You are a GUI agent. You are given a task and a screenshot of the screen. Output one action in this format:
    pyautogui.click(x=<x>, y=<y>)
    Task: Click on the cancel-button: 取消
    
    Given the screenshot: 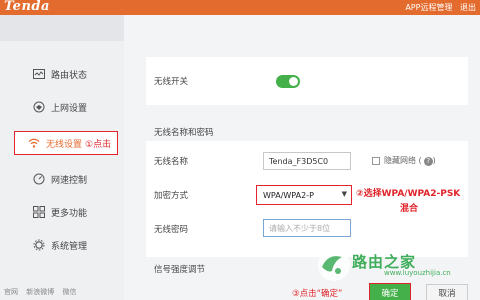 What is the action you would take?
    pyautogui.click(x=447, y=292)
    